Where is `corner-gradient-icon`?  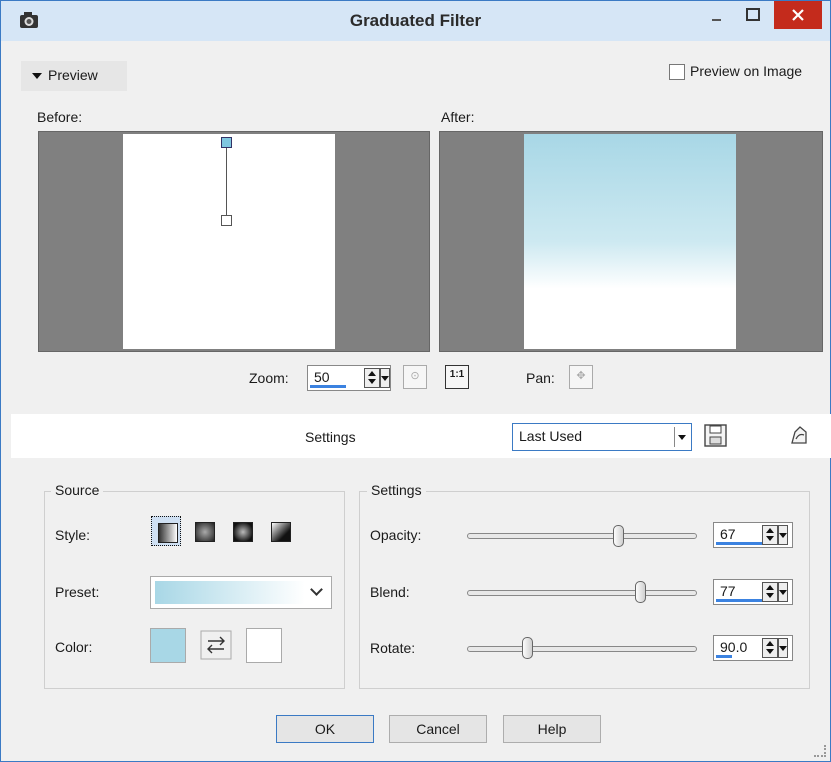 corner-gradient-icon is located at coordinates (281, 532).